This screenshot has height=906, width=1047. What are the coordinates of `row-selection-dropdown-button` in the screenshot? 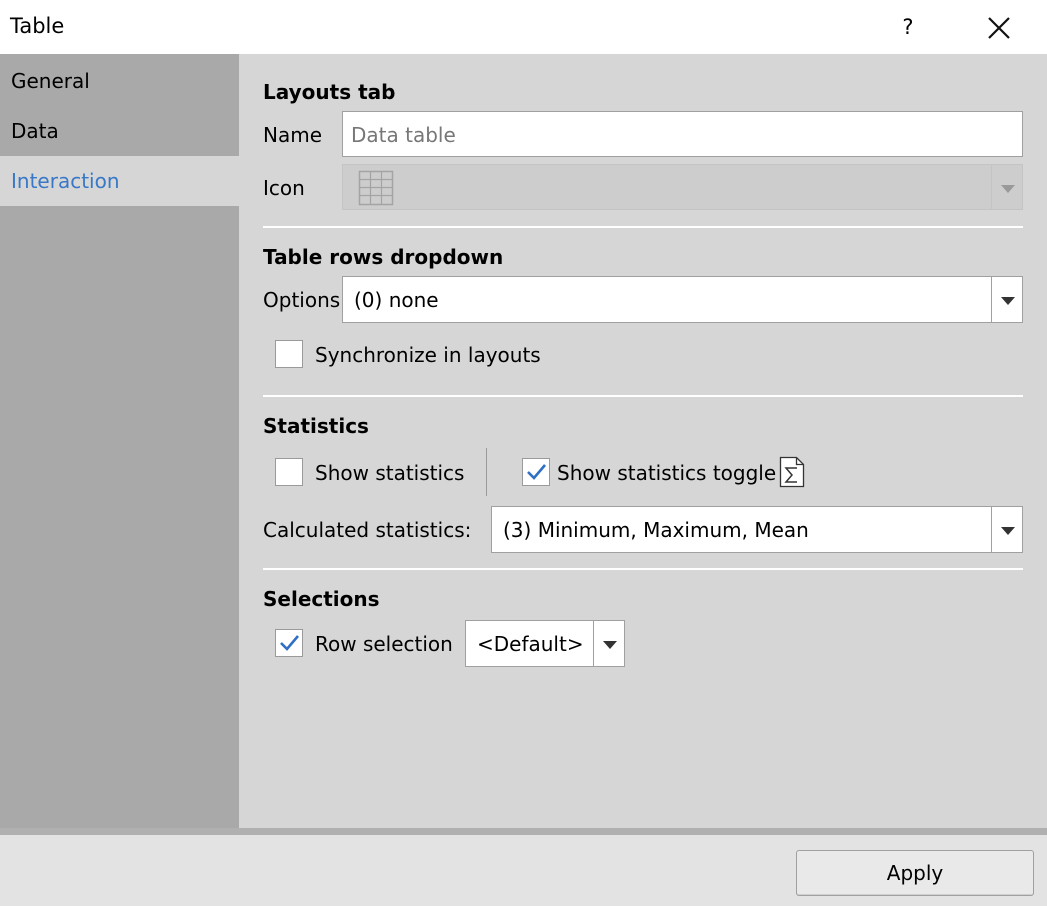 It's located at (608, 643).